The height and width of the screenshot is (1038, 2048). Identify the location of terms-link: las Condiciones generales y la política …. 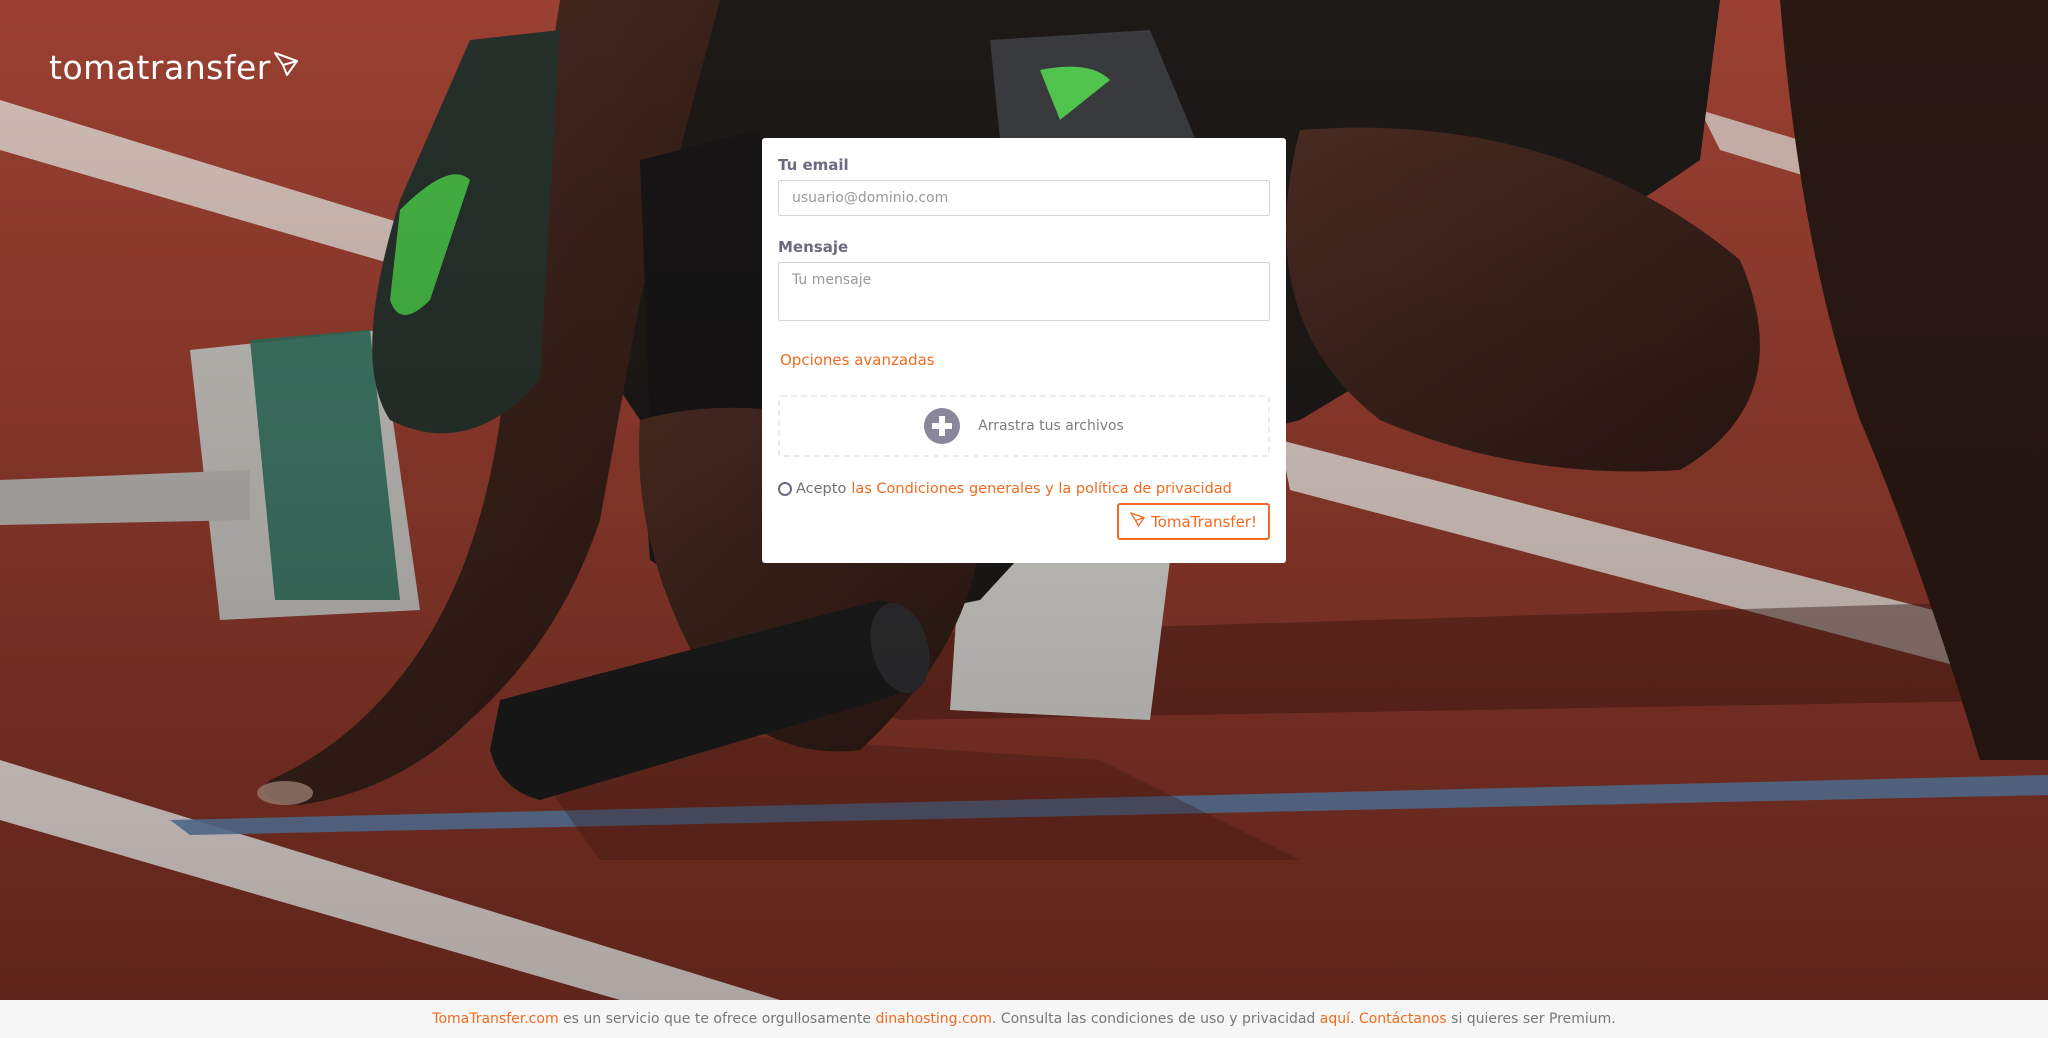
(1041, 489).